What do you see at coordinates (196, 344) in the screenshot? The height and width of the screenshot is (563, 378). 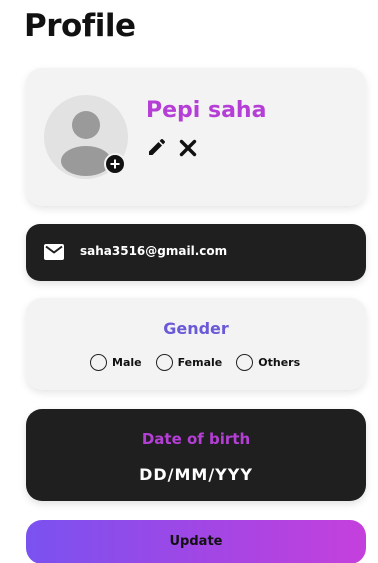 I see `gender-card: Gender Male Female Others` at bounding box center [196, 344].